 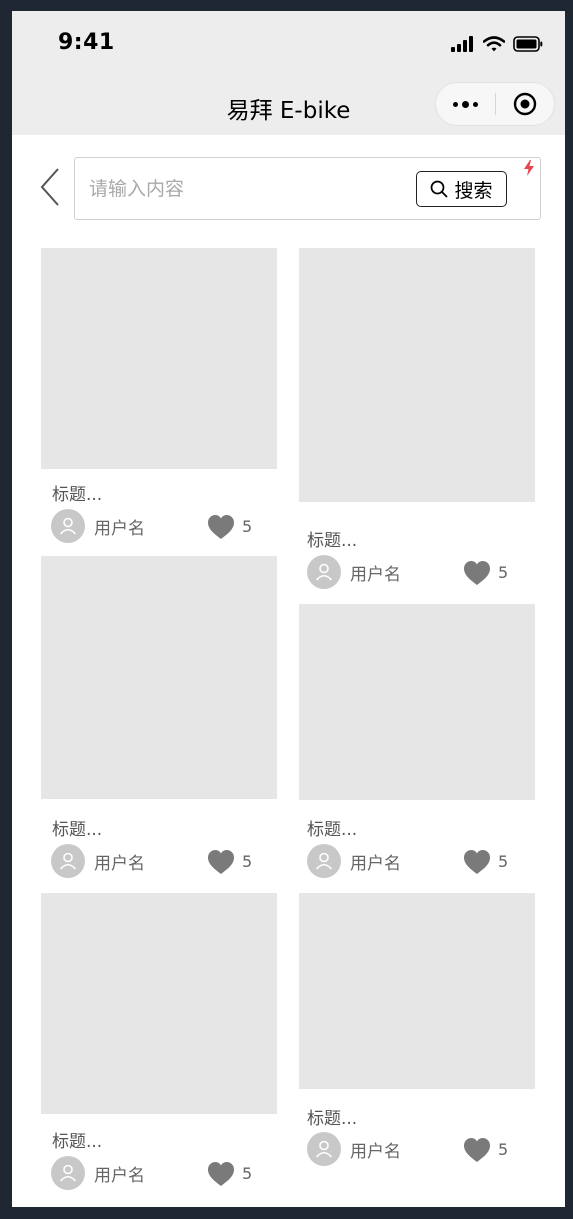 What do you see at coordinates (51, 187) in the screenshot?
I see `chevron-left-icon` at bounding box center [51, 187].